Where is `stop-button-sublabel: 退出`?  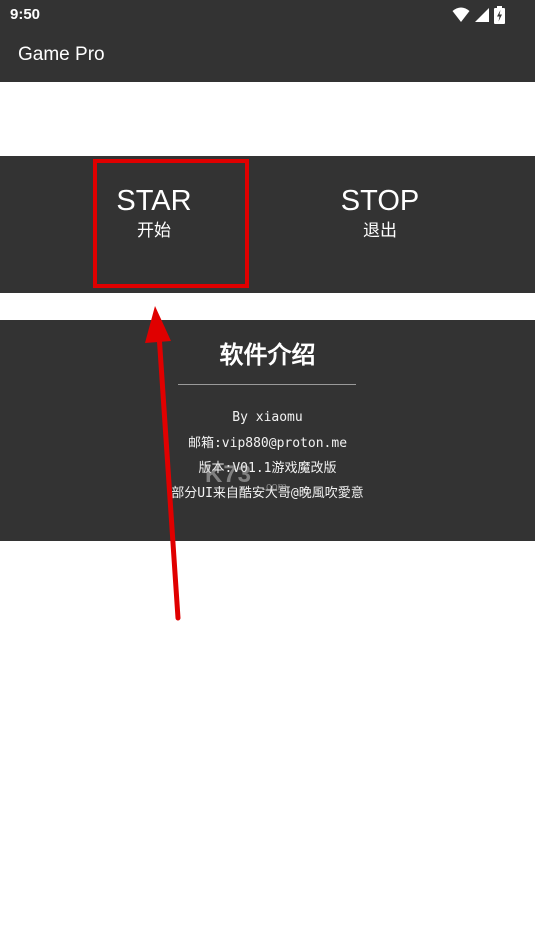
stop-button-sublabel: 退出 is located at coordinates (380, 231).